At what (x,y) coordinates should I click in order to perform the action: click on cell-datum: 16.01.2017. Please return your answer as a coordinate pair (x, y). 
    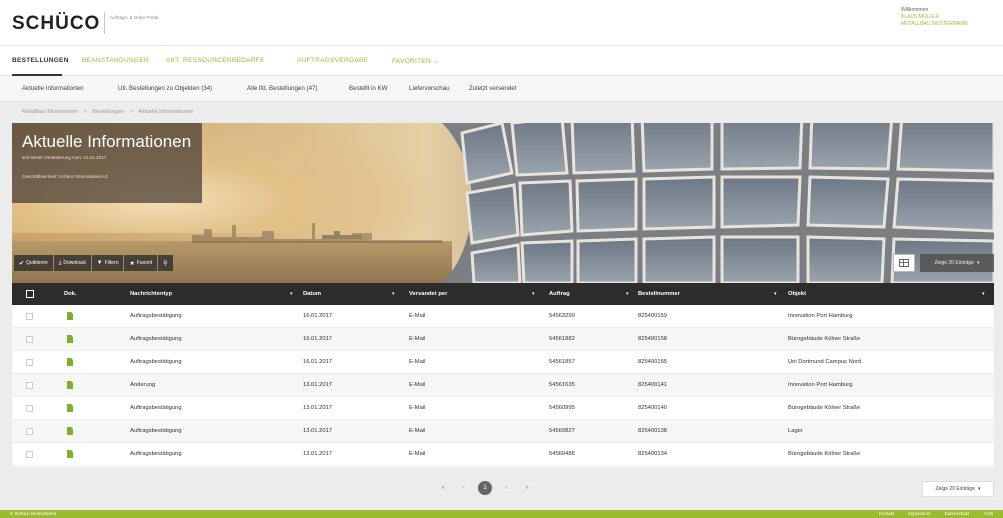
    Looking at the image, I should click on (318, 362).